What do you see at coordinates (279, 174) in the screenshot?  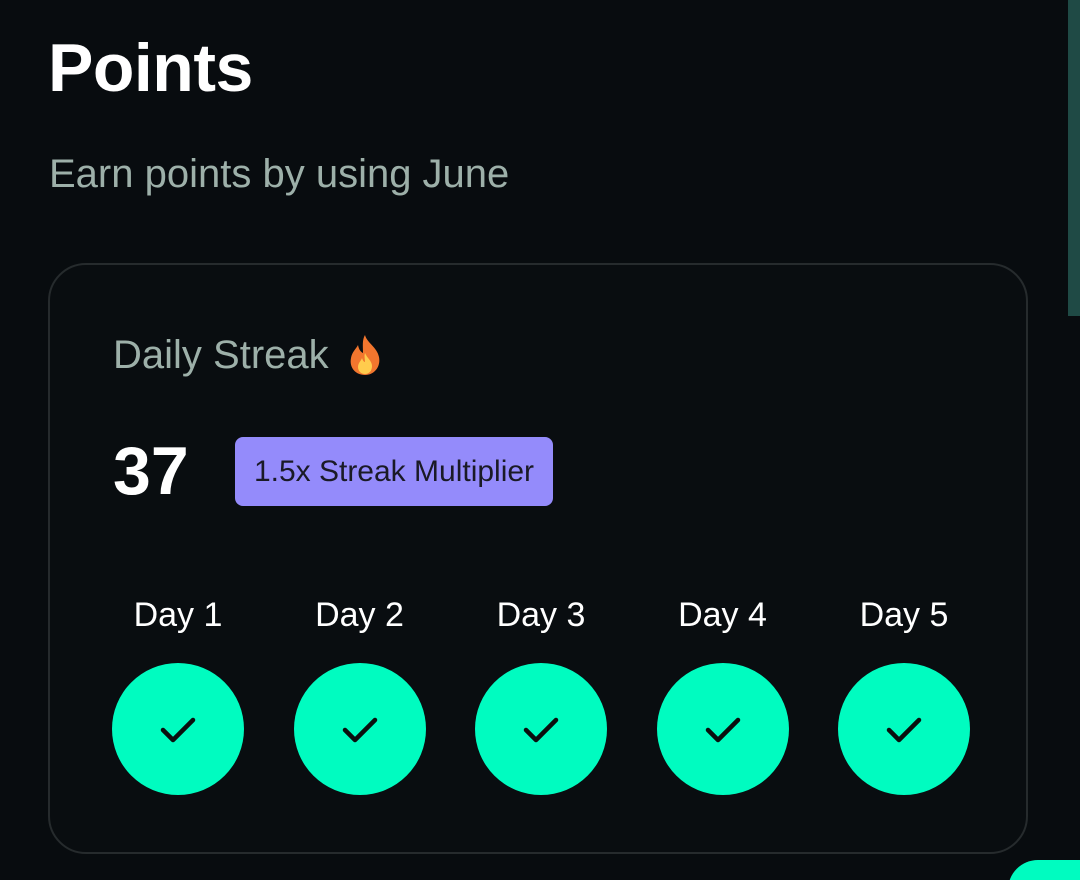 I see `page-subtitle: Earn points by using June` at bounding box center [279, 174].